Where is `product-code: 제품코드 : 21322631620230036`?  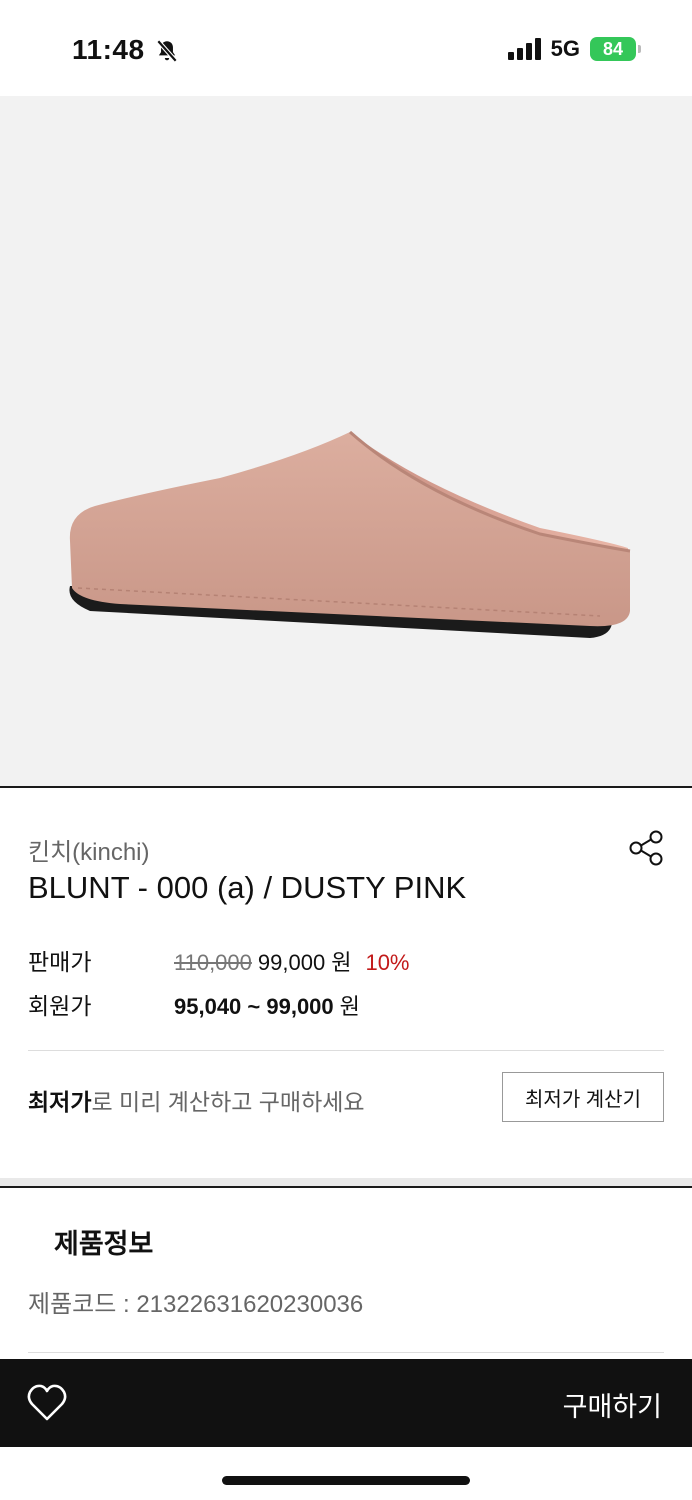 product-code: 제품코드 : 21322631620230036 is located at coordinates (195, 1301).